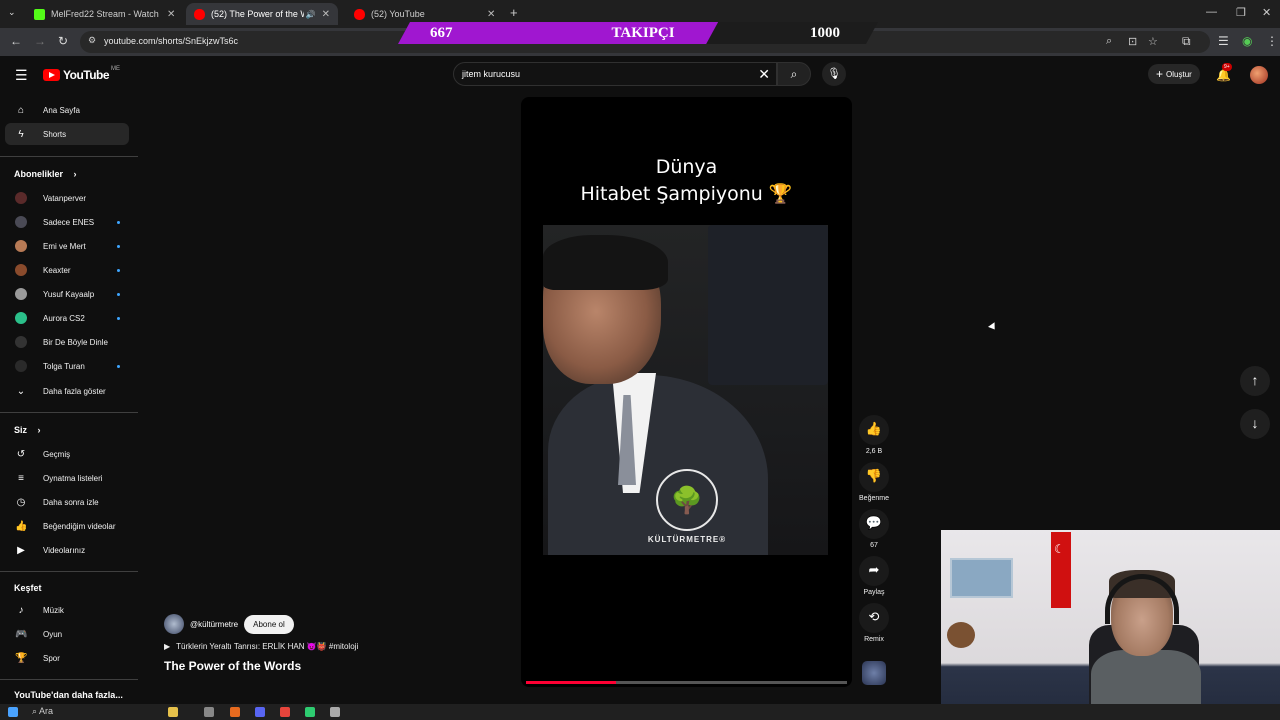 This screenshot has height=720, width=1280. Describe the element at coordinates (63, 41) in the screenshot. I see `reload-icon: ↻` at that location.